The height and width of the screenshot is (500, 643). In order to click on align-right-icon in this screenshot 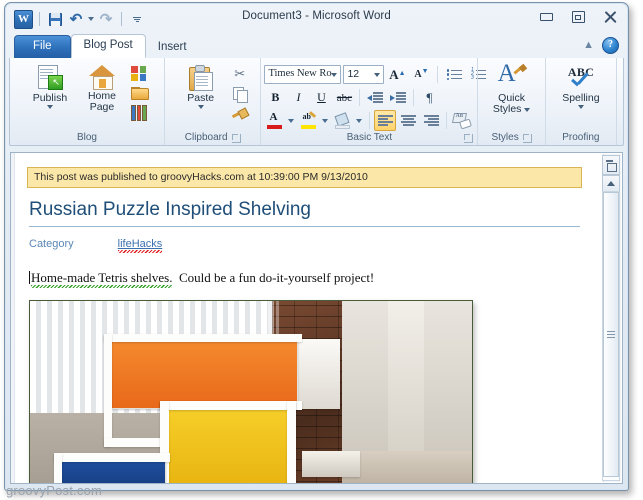, I will do `click(431, 120)`.